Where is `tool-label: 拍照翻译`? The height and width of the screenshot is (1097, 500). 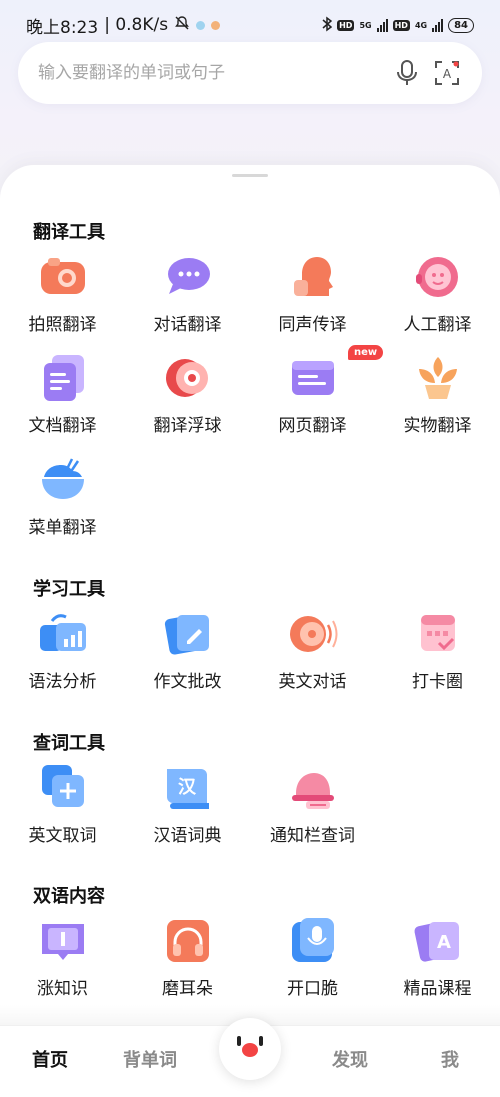
tool-label: 拍照翻译 is located at coordinates (62, 325).